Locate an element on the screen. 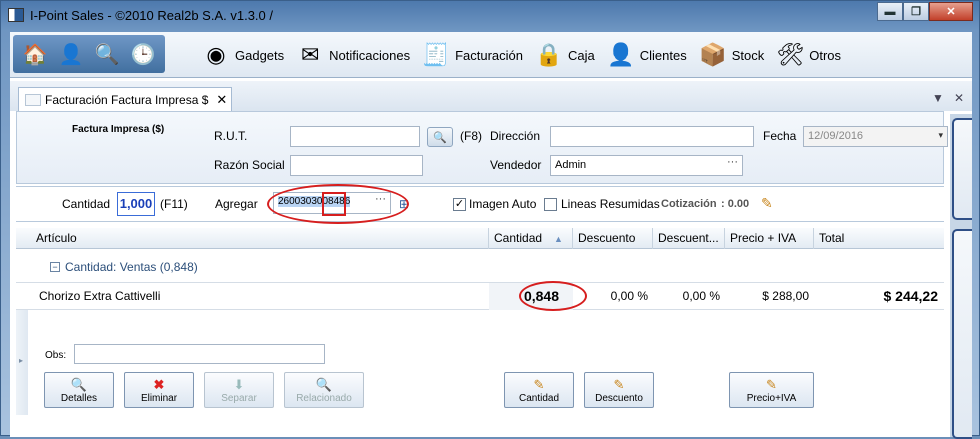 The image size is (980, 439). cantidad-edit-button: ✎ Cantidad is located at coordinates (539, 390).